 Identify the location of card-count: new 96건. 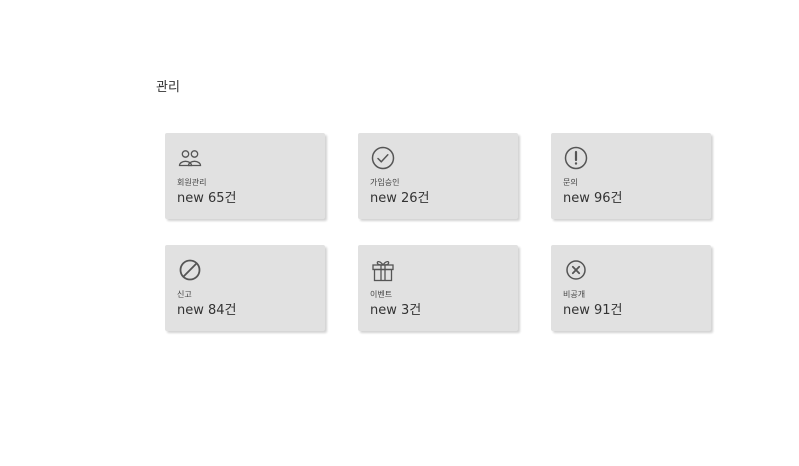
(593, 198).